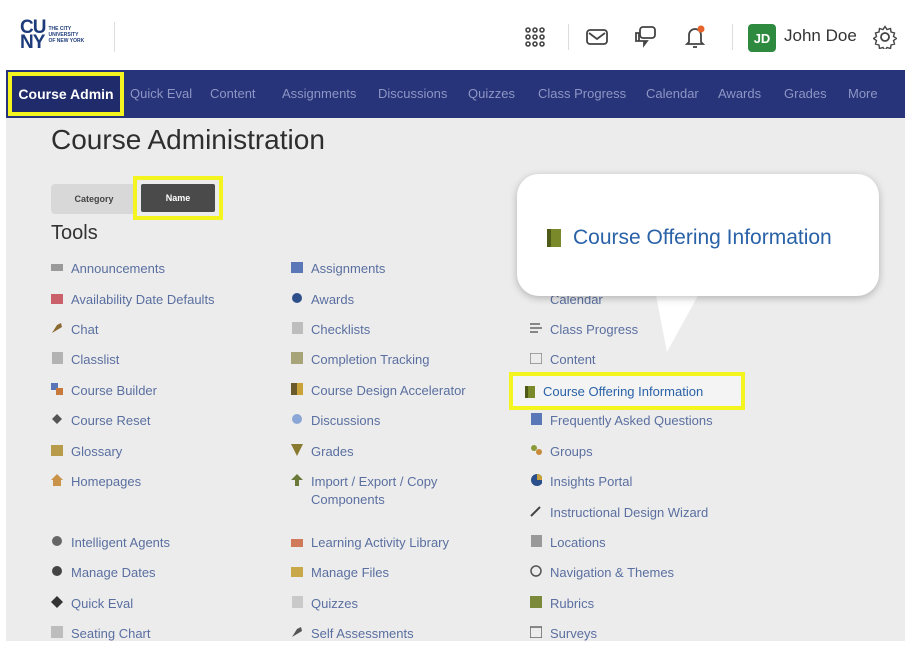  I want to click on tool-content: Content, so click(563, 360).